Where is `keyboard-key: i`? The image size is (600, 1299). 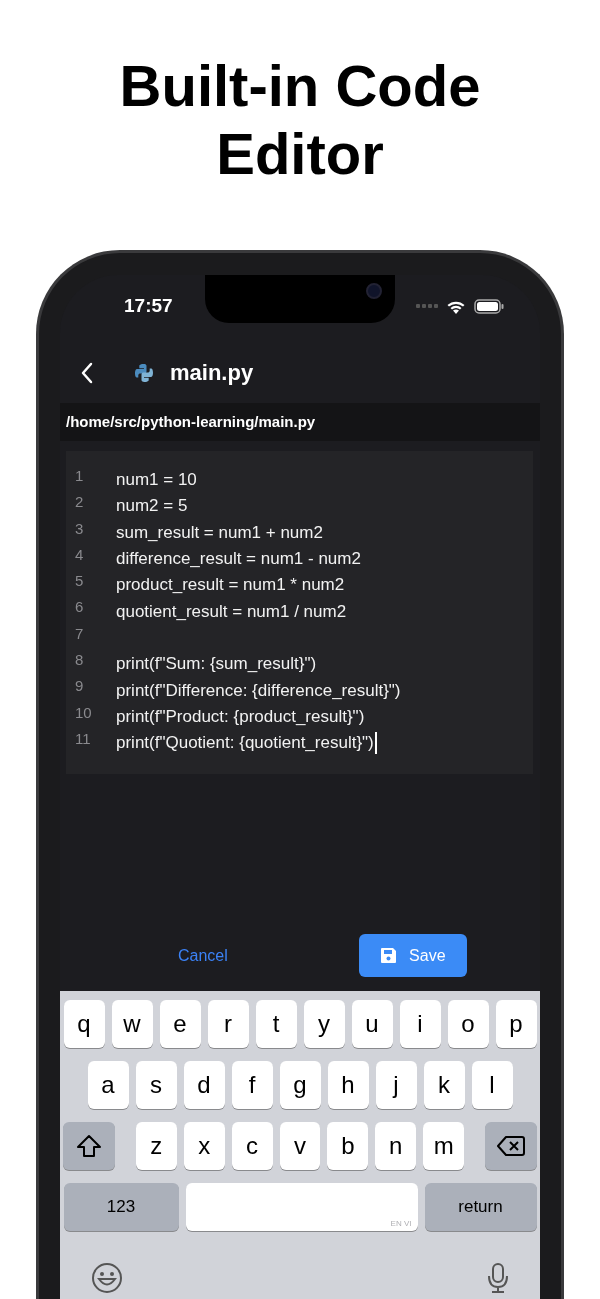 keyboard-key: i is located at coordinates (420, 1024).